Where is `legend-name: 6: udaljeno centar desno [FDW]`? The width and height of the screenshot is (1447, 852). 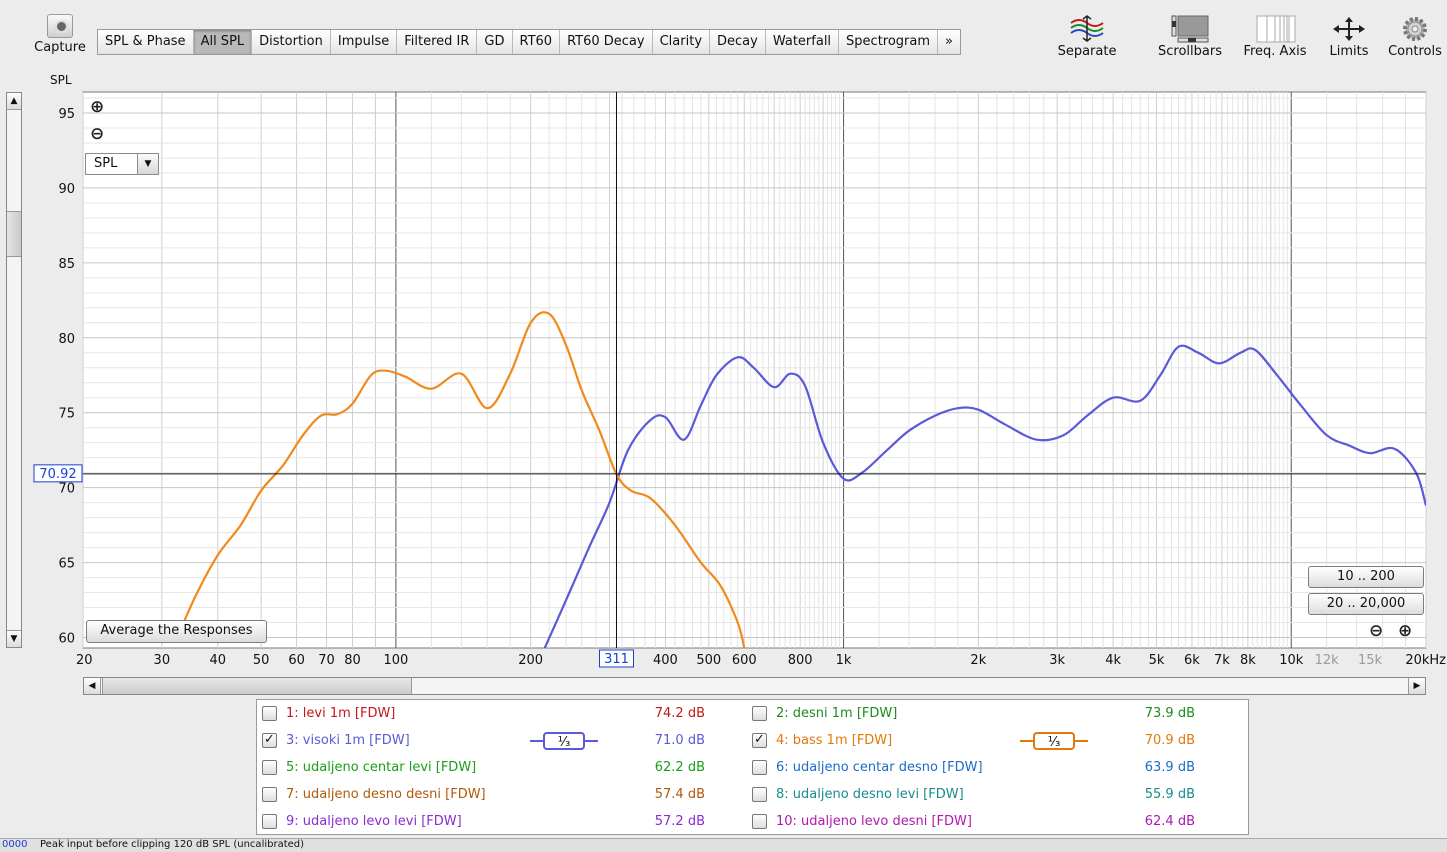
legend-name: 6: udaljeno centar desno [FDW] is located at coordinates (879, 767).